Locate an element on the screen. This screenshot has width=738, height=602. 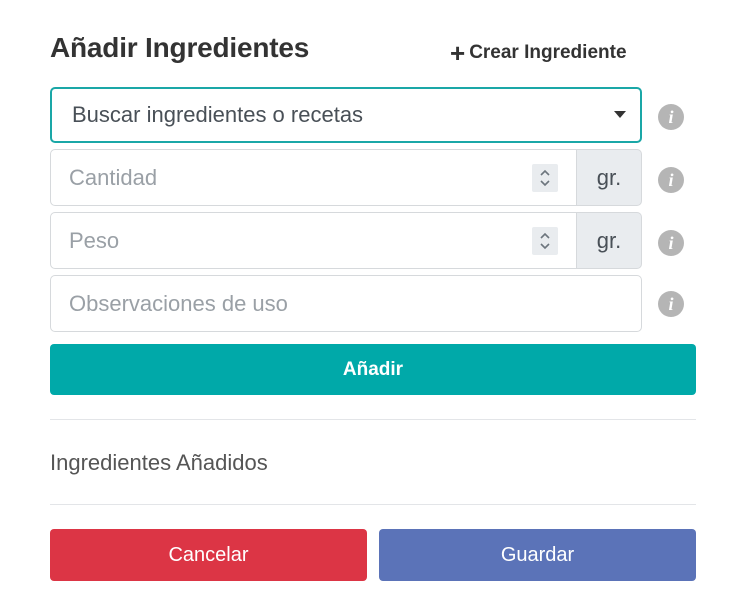
ingredient-search-placeholder: Buscar ingredientes o recetas is located at coordinates (218, 114).